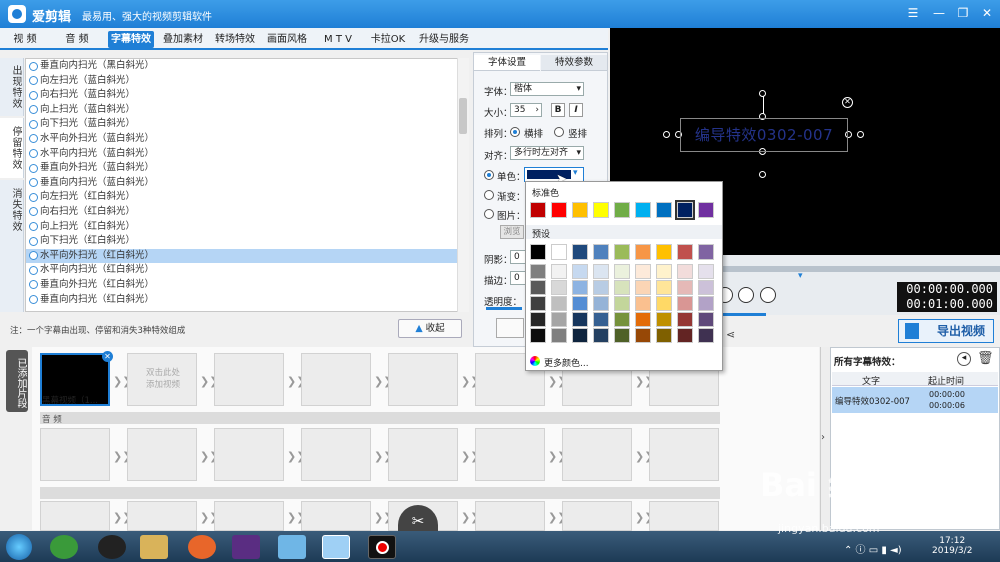 Image resolution: width=1000 pixels, height=562 pixels. Describe the element at coordinates (463, 116) in the screenshot. I see `scrollbar-thumb` at that location.